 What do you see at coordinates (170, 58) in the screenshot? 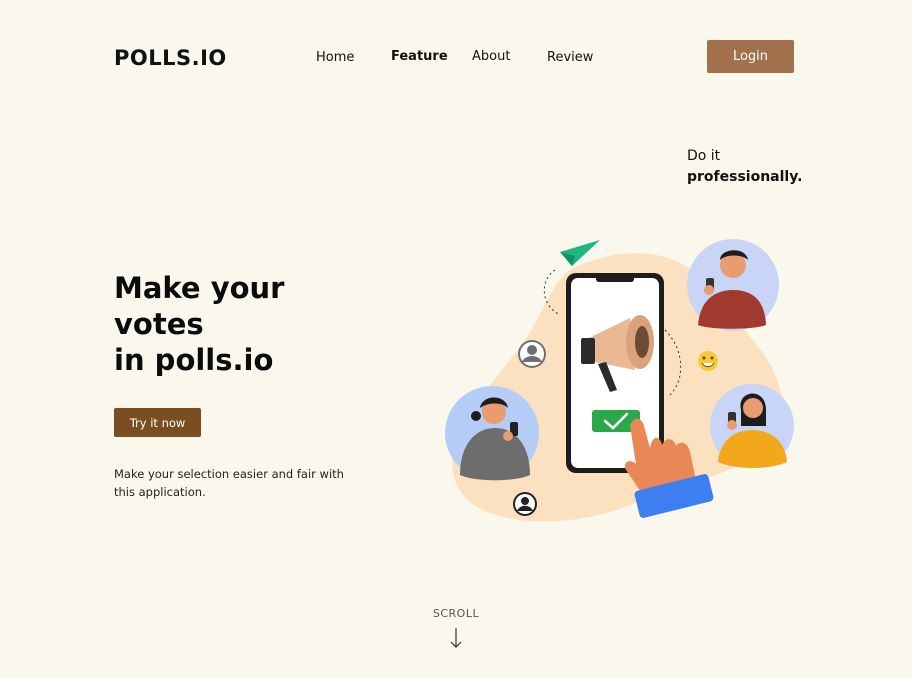
I see `logo: POLLS.IO` at bounding box center [170, 58].